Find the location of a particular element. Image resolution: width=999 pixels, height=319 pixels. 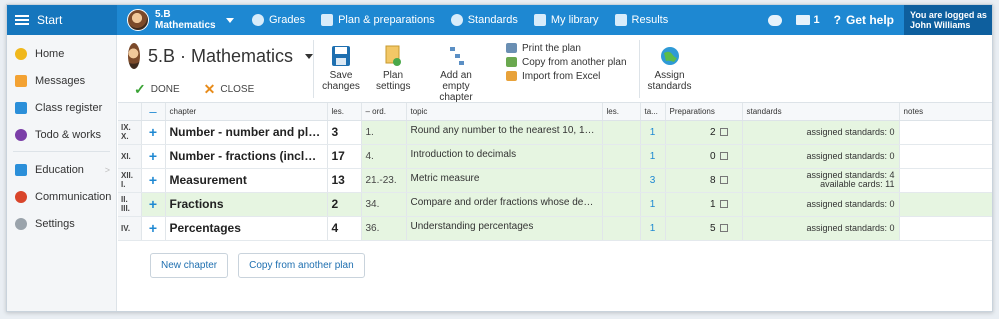

messages-count: 1 is located at coordinates (816, 20).